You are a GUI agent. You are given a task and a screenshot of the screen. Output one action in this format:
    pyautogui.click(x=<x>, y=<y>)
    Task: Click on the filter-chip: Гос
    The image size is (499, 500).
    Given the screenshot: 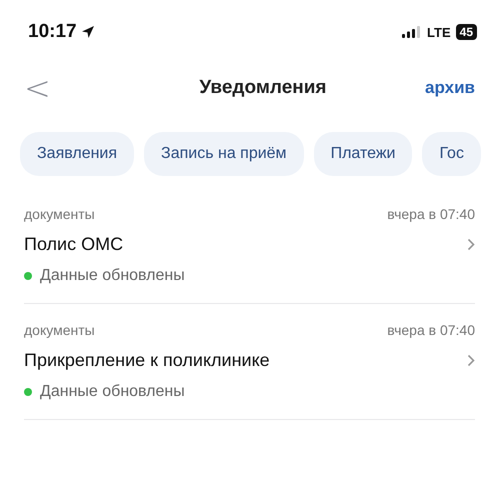 What is the action you would take?
    pyautogui.click(x=451, y=154)
    